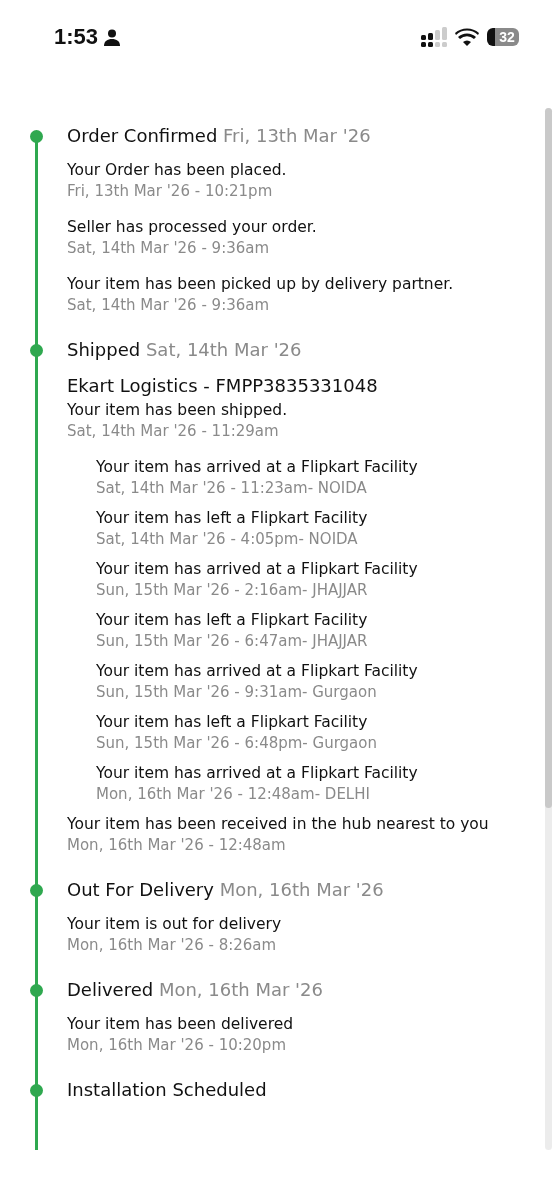 The width and height of the screenshot is (555, 1200). What do you see at coordinates (177, 170) in the screenshot?
I see `event-text: Your Order has been placed.` at bounding box center [177, 170].